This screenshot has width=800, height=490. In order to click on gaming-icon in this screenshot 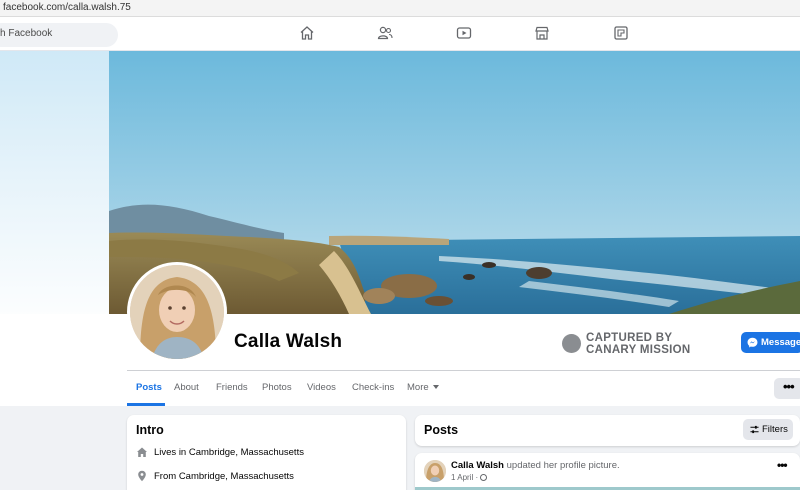, I will do `click(621, 33)`.